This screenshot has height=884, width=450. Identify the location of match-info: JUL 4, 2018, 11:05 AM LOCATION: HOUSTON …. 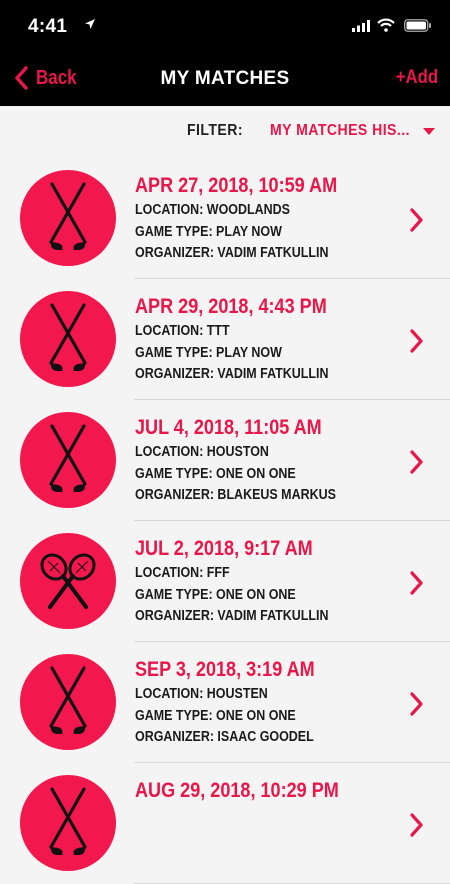
(252, 460).